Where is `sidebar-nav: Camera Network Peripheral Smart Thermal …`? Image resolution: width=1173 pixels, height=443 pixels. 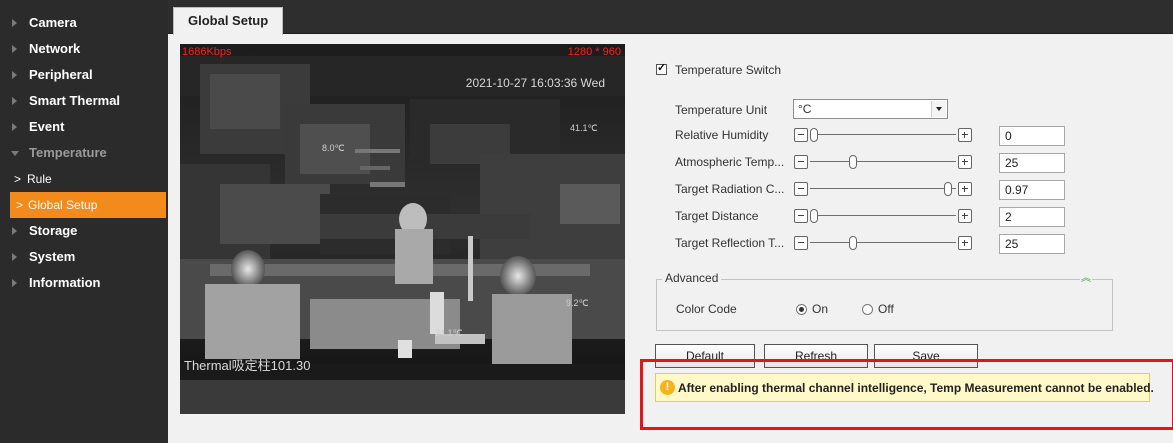
sidebar-nav: Camera Network Peripheral Smart Thermal … is located at coordinates (84, 221).